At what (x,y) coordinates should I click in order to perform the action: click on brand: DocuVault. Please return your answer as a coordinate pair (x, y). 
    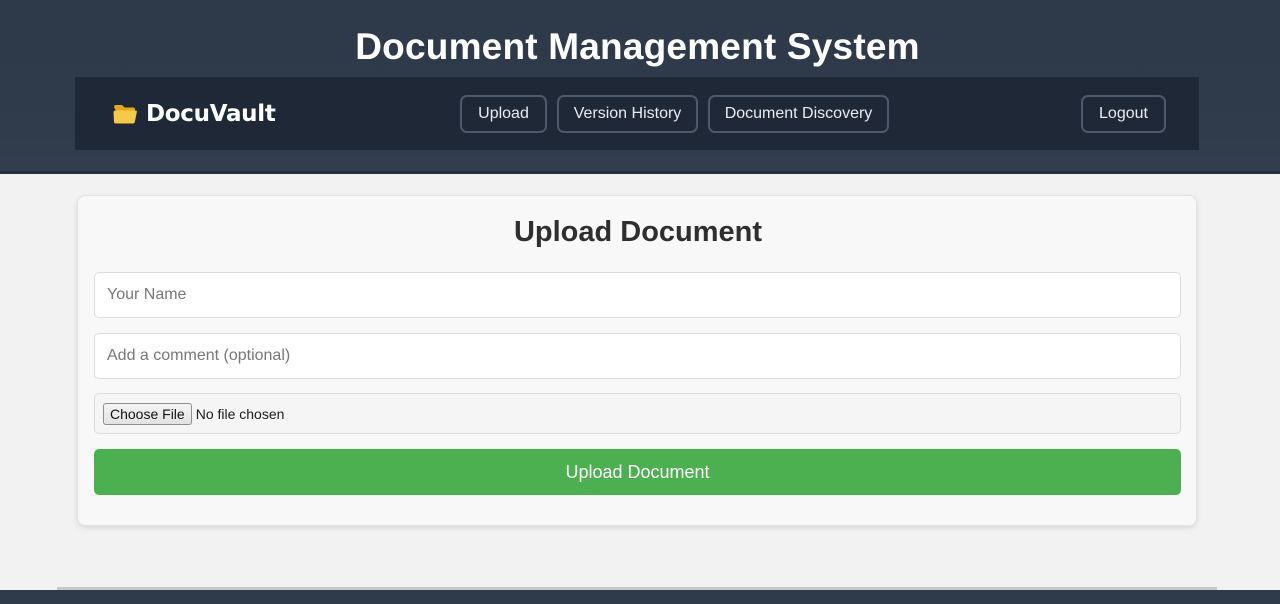
    Looking at the image, I should click on (194, 114).